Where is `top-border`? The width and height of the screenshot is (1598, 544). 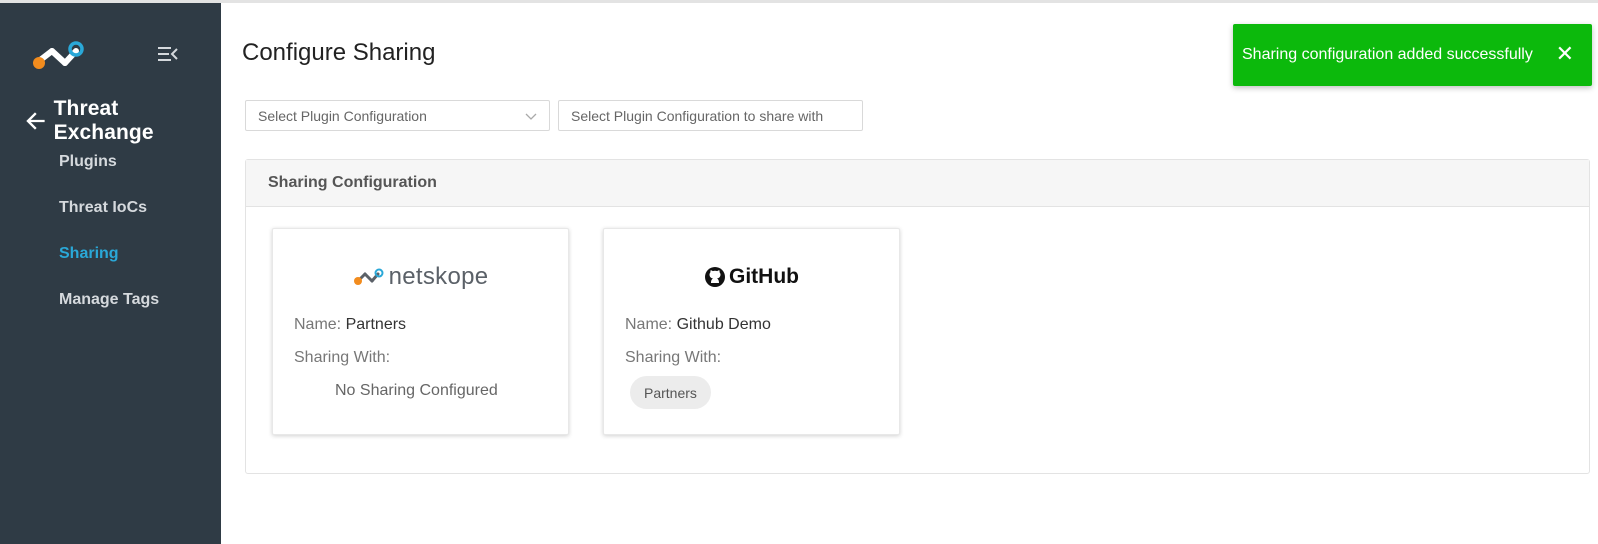 top-border is located at coordinates (799, 1).